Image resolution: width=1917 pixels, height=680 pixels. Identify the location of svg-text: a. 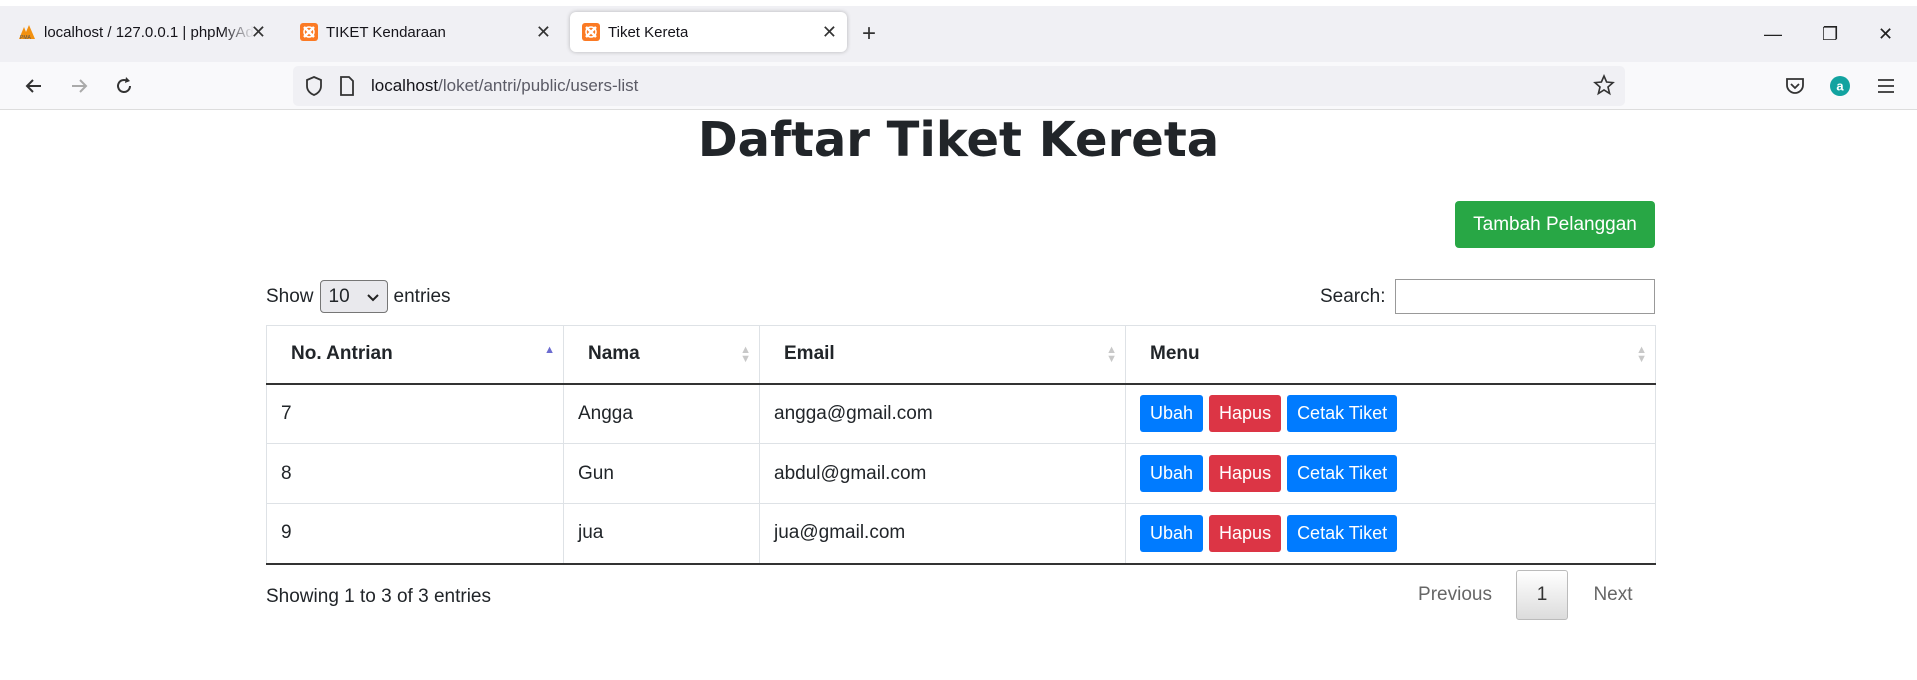
(1840, 86).